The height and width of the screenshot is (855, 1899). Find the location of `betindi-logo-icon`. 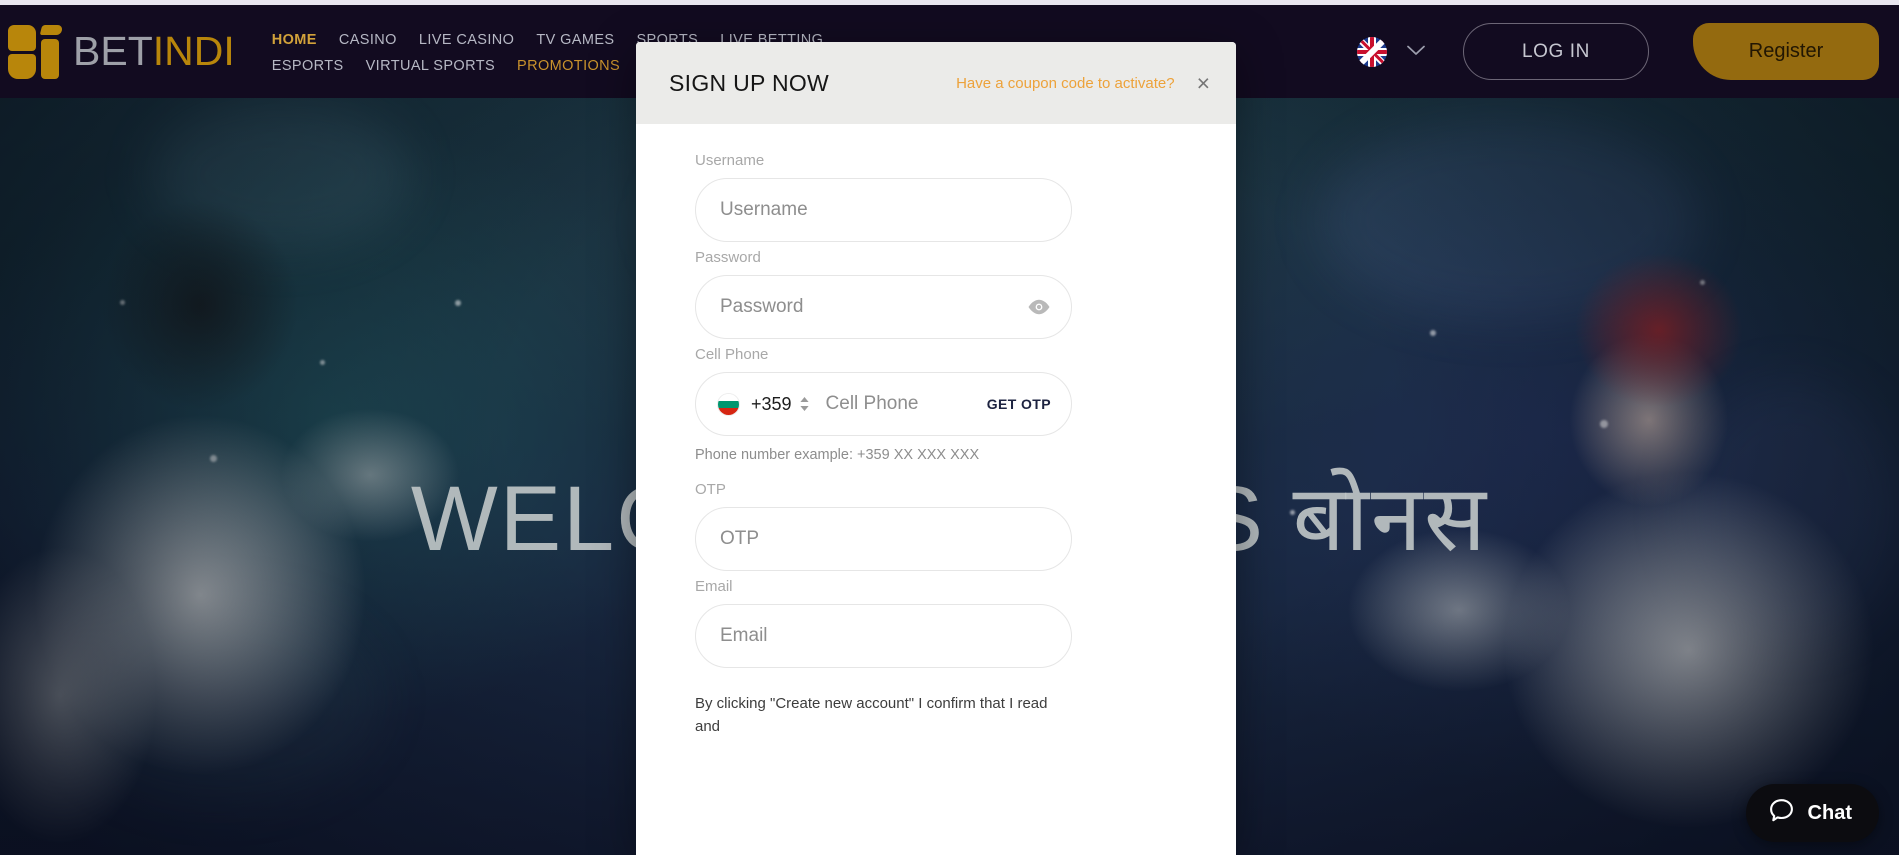

betindi-logo-icon is located at coordinates (36, 51).